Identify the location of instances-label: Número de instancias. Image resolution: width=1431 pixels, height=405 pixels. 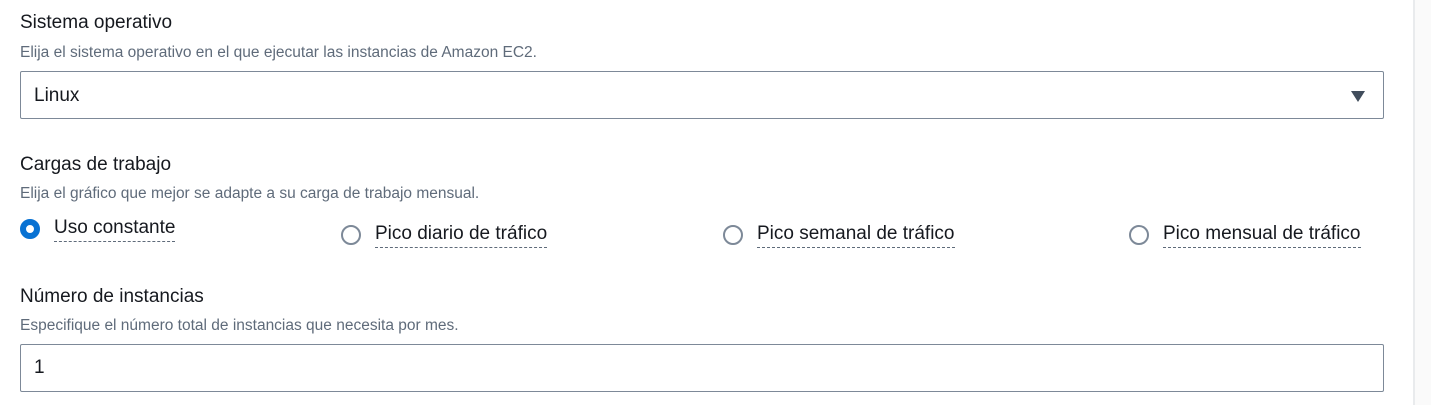
(112, 296).